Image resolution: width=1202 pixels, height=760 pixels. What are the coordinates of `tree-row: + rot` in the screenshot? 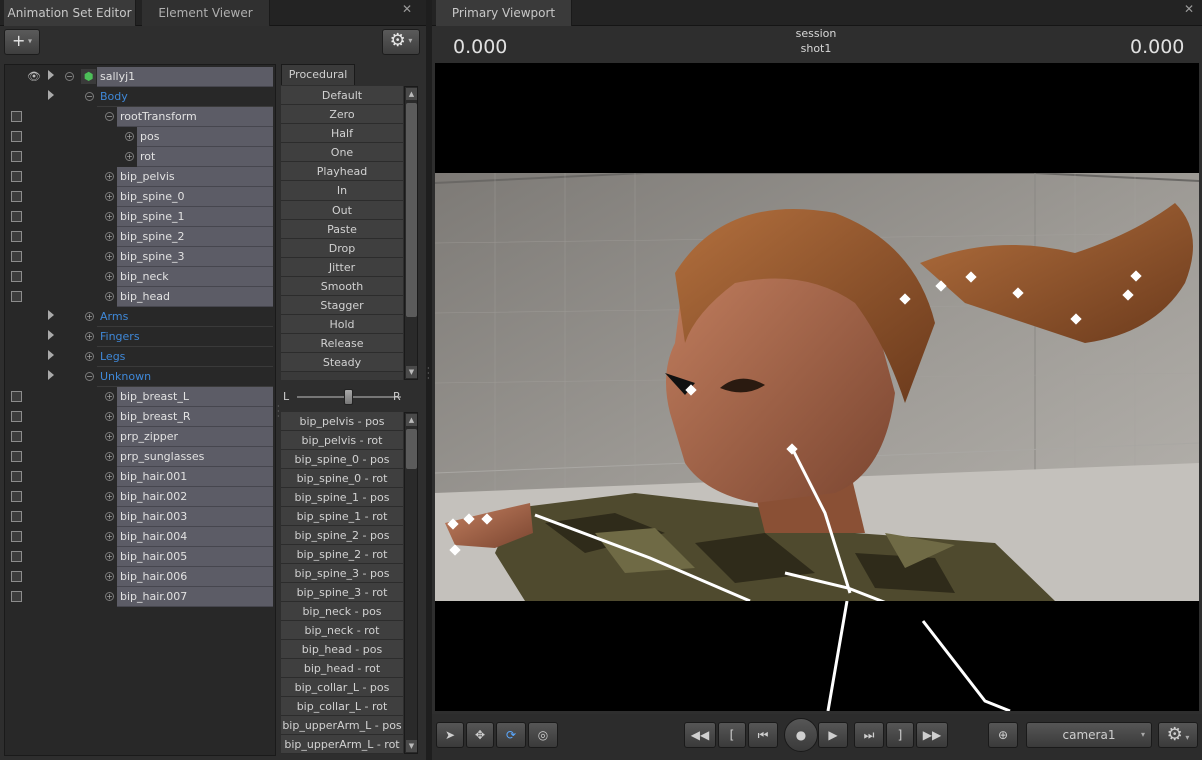 It's located at (141, 157).